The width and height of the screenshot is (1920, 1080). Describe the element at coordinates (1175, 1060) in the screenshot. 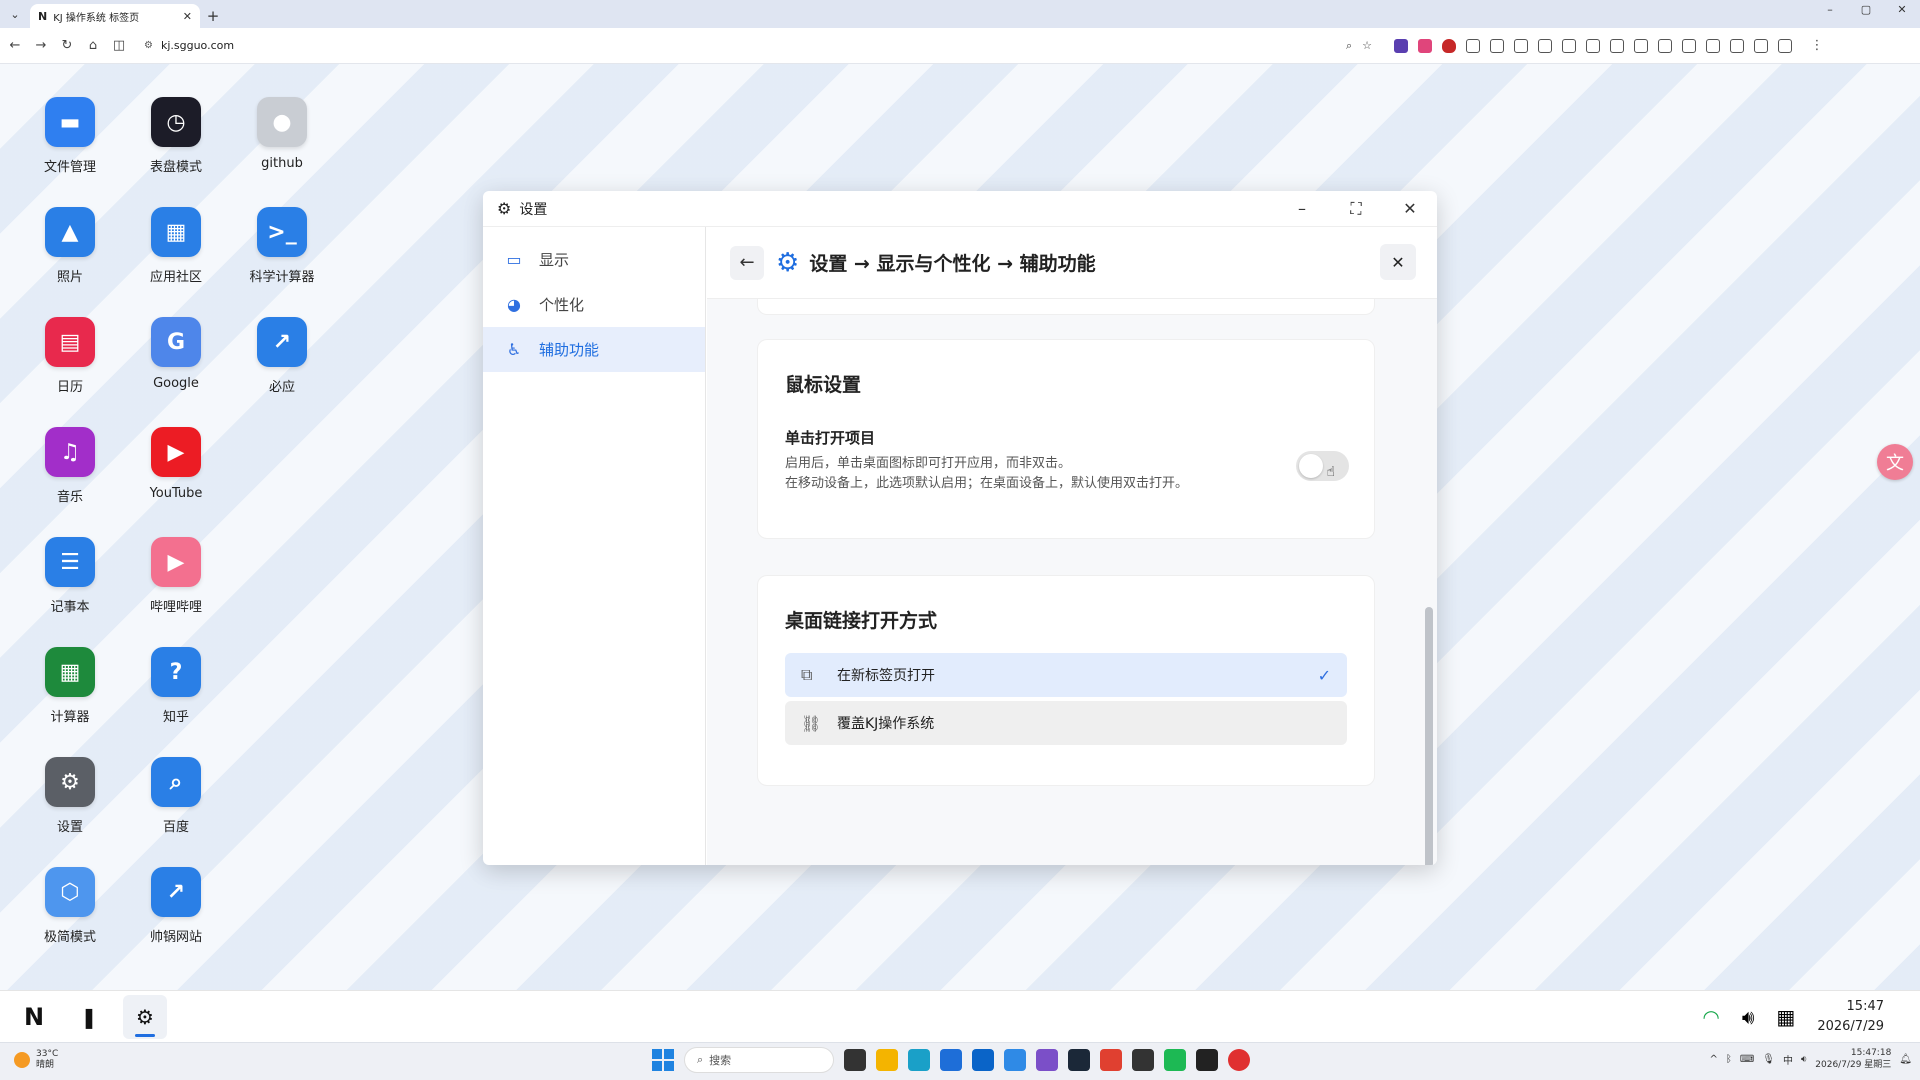

I see `terminal-taskbar-icon` at that location.